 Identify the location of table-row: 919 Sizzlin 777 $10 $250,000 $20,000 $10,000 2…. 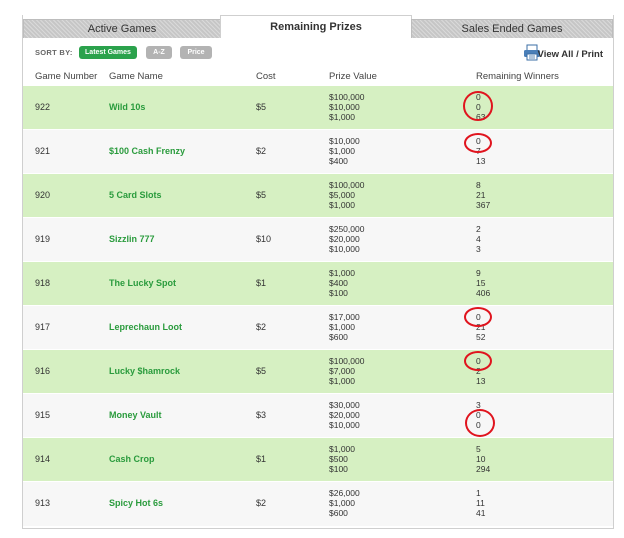
(318, 239).